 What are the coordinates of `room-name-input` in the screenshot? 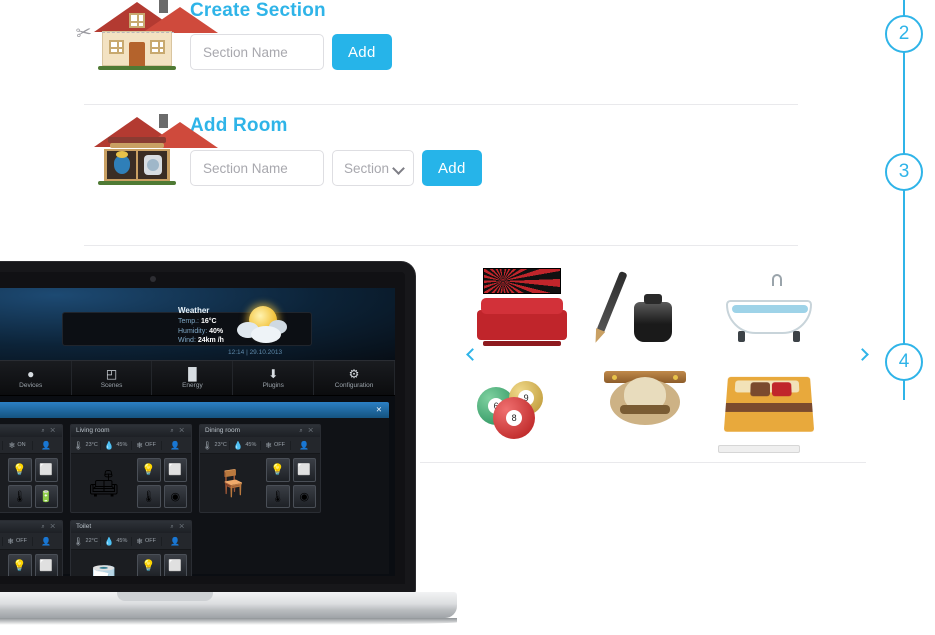 It's located at (257, 168).